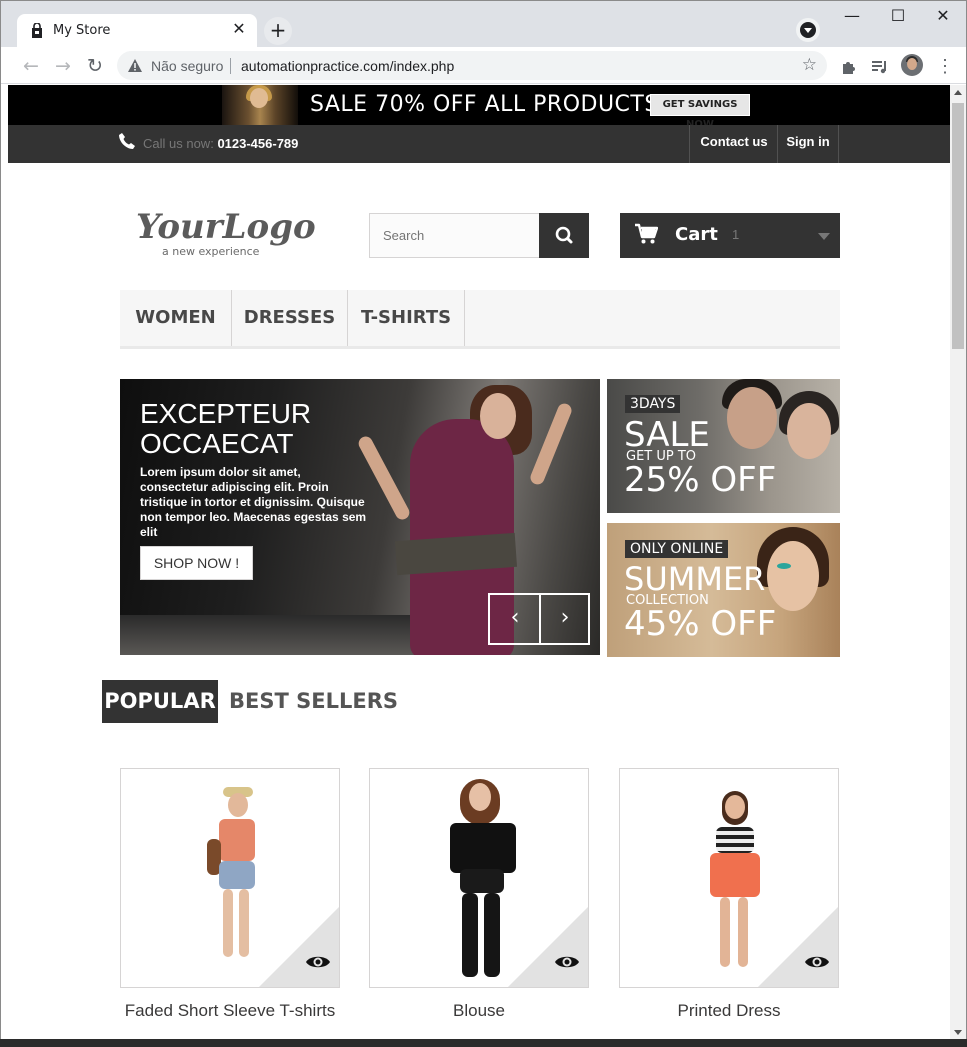 Image resolution: width=967 pixels, height=1047 pixels. I want to click on banner-model-image, so click(793, 576).